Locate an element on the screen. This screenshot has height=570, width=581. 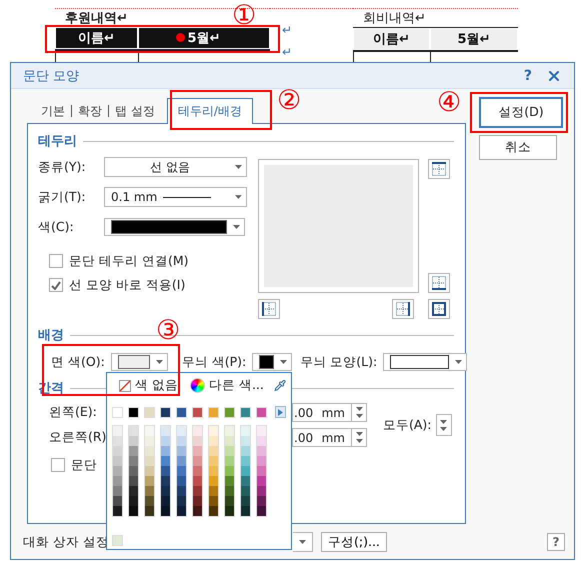
pattern-shape-dropdown is located at coordinates (425, 362).